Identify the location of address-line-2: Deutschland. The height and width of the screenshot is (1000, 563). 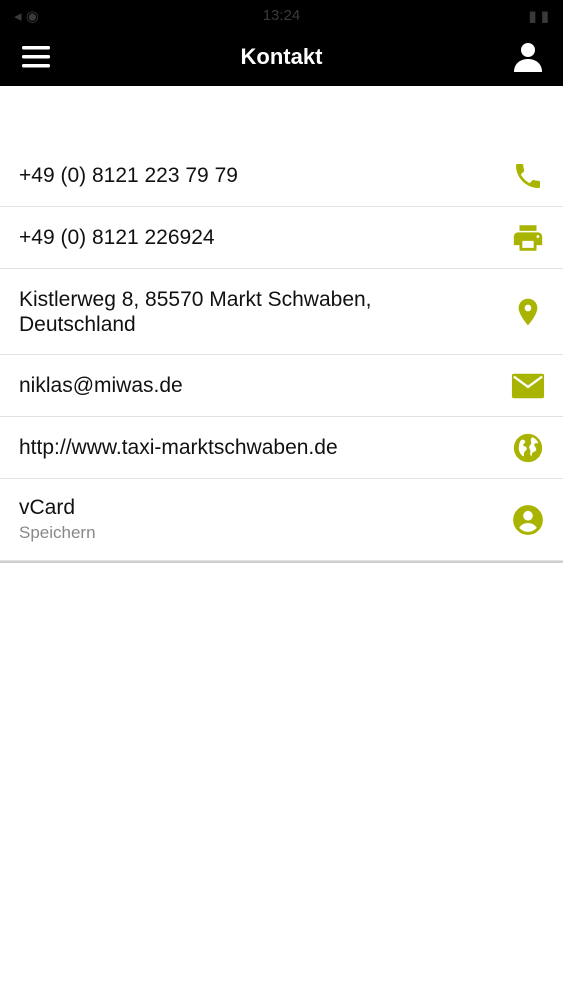
(77, 324).